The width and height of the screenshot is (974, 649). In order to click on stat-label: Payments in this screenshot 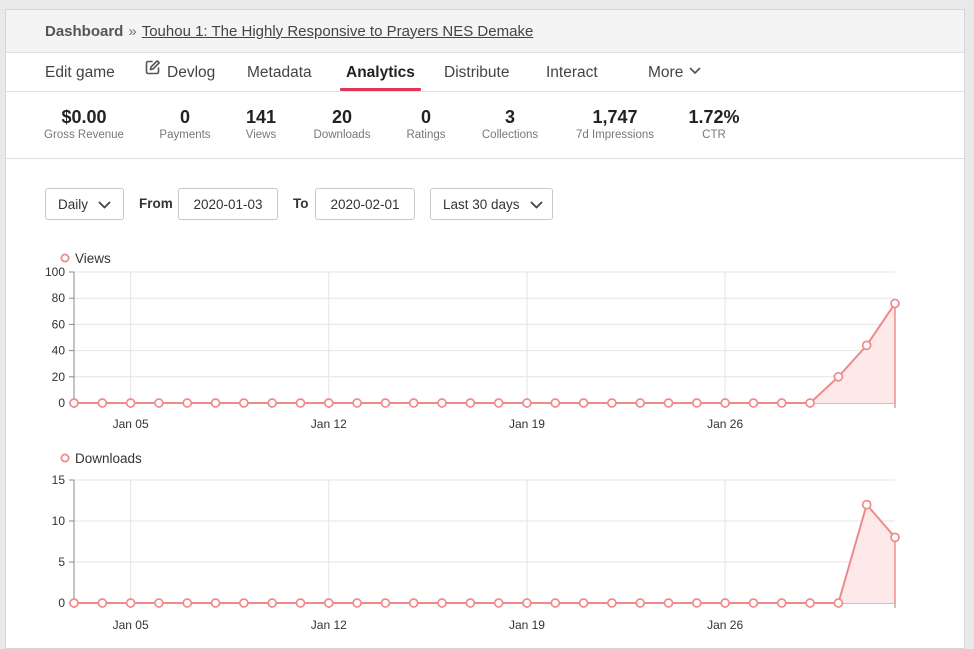, I will do `click(185, 135)`.